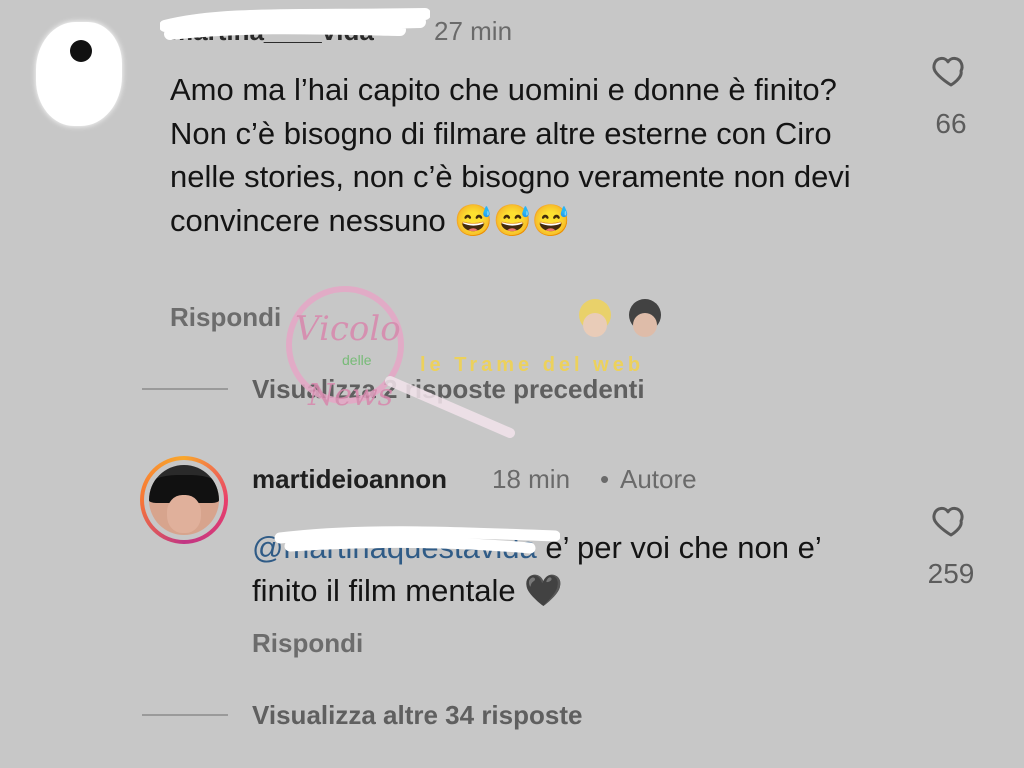  What do you see at coordinates (349, 479) in the screenshot?
I see `reply-username: martideioannon` at bounding box center [349, 479].